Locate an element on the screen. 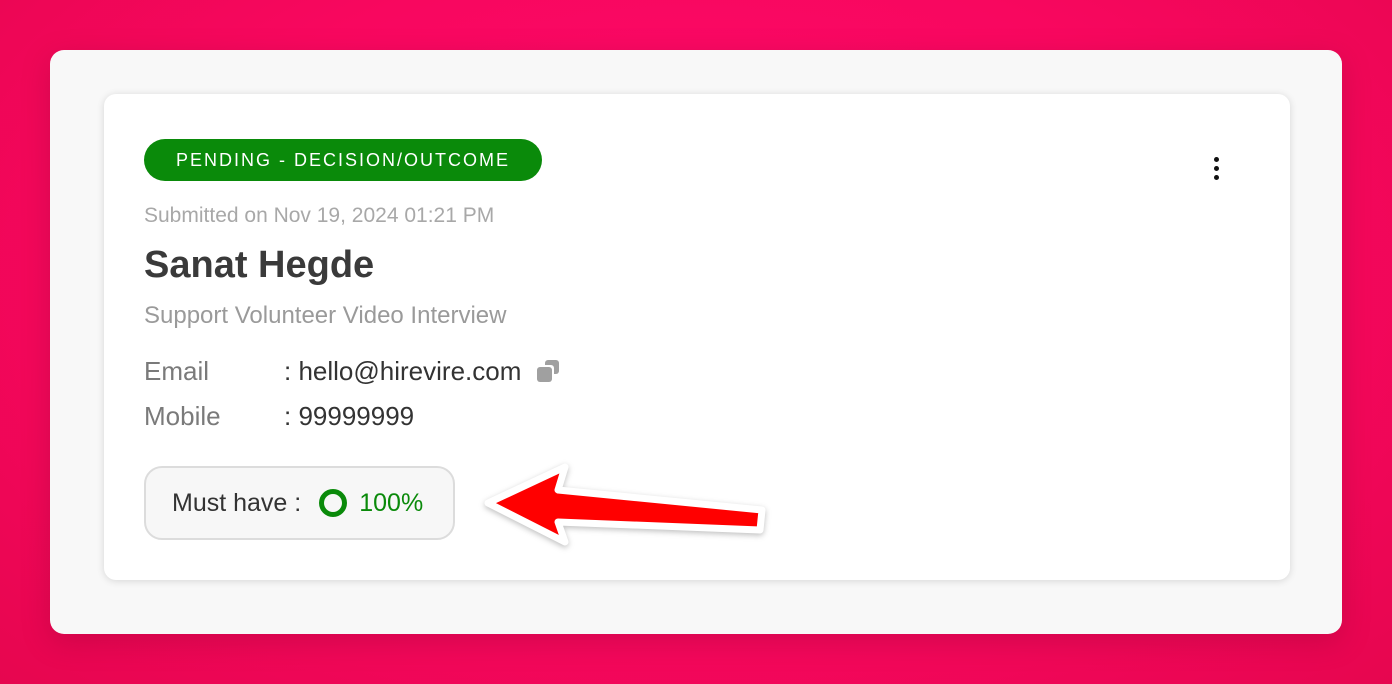 This screenshot has width=1392, height=684. must-have-label: Must have : is located at coordinates (237, 502).